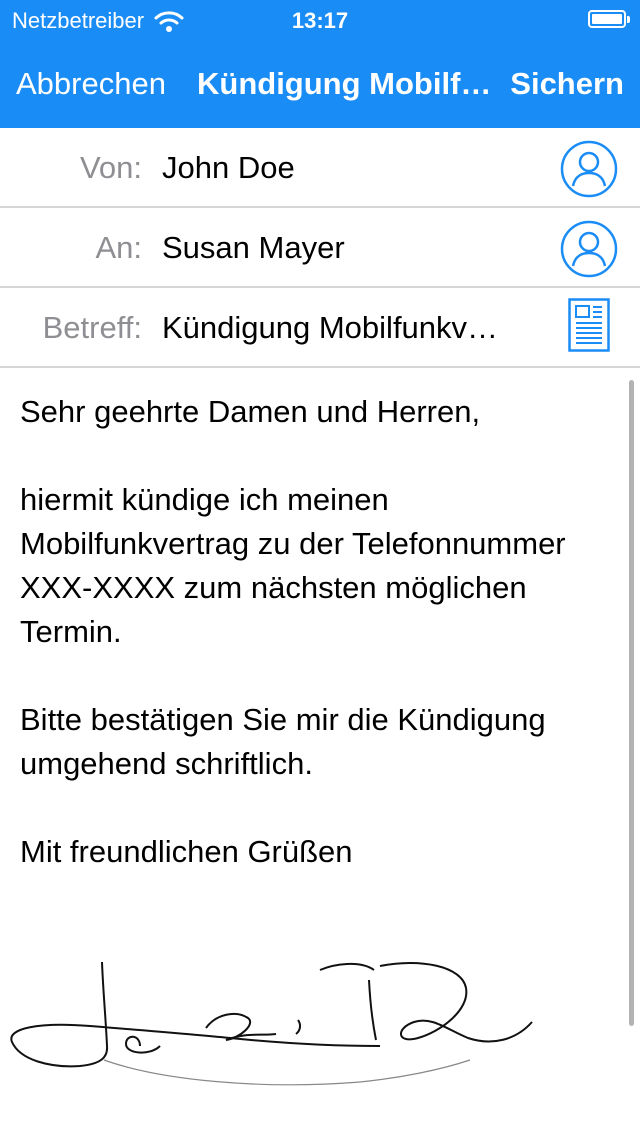  What do you see at coordinates (589, 325) in the screenshot?
I see `document-icon` at bounding box center [589, 325].